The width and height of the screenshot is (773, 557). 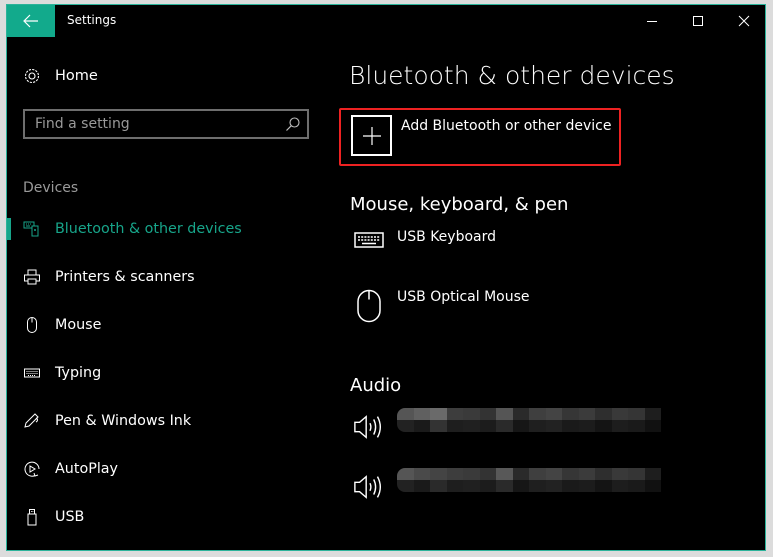 I want to click on bluetooth-devices-icon, so click(x=32, y=229).